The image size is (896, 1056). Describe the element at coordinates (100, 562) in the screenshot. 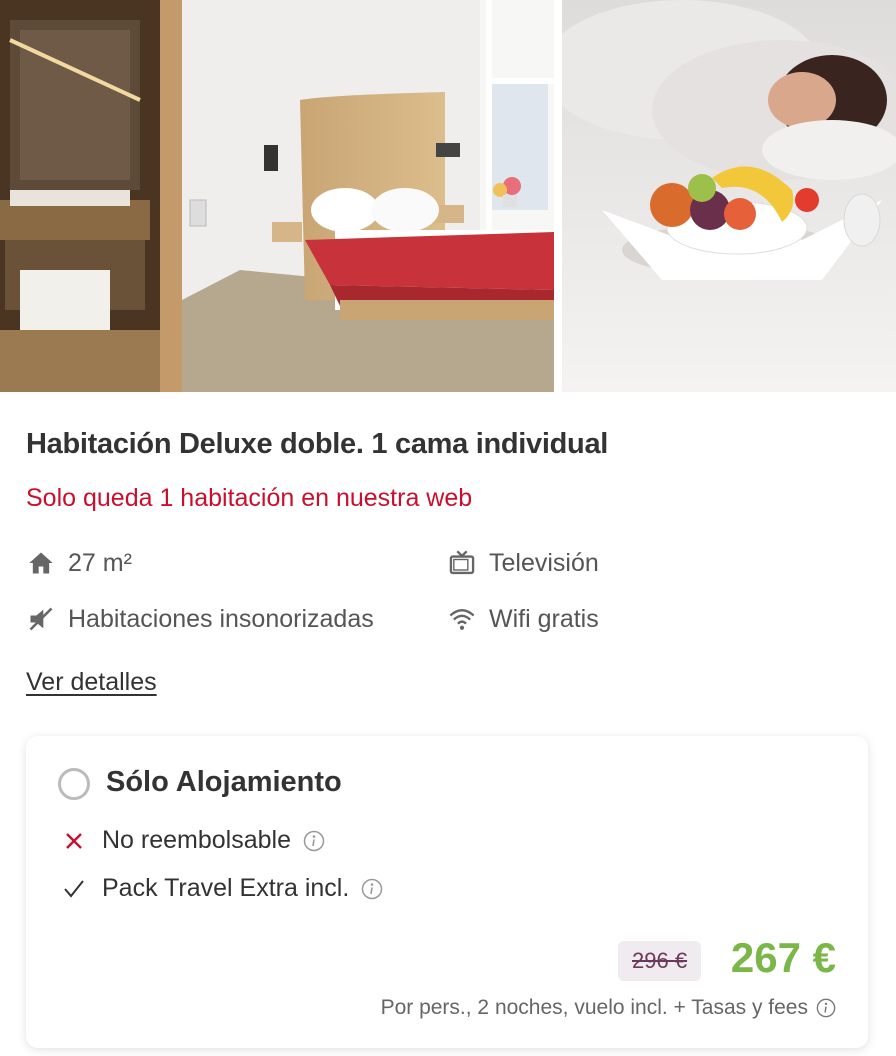

I see `amenity-label: 27 m²` at that location.